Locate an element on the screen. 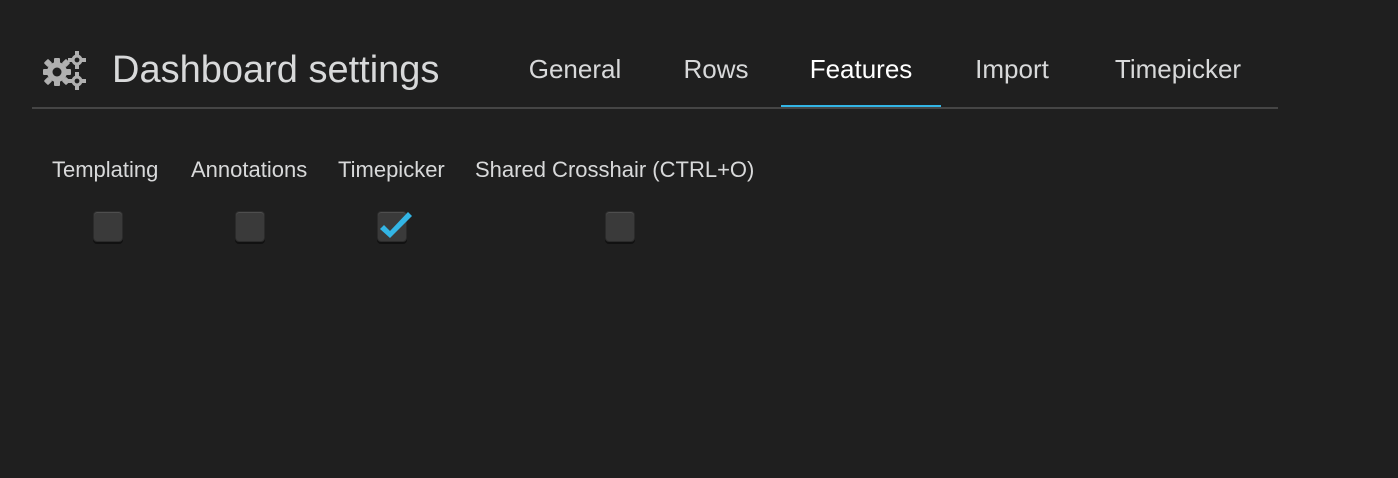  timepicker-checkbox is located at coordinates (394, 226).